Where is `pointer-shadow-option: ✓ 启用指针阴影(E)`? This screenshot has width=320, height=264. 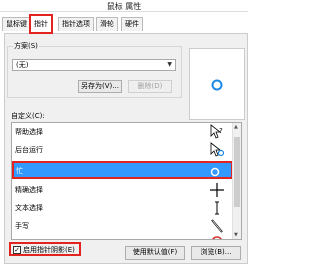 pointer-shadow-option: ✓ 启用指针阴影(E) is located at coordinates (45, 249).